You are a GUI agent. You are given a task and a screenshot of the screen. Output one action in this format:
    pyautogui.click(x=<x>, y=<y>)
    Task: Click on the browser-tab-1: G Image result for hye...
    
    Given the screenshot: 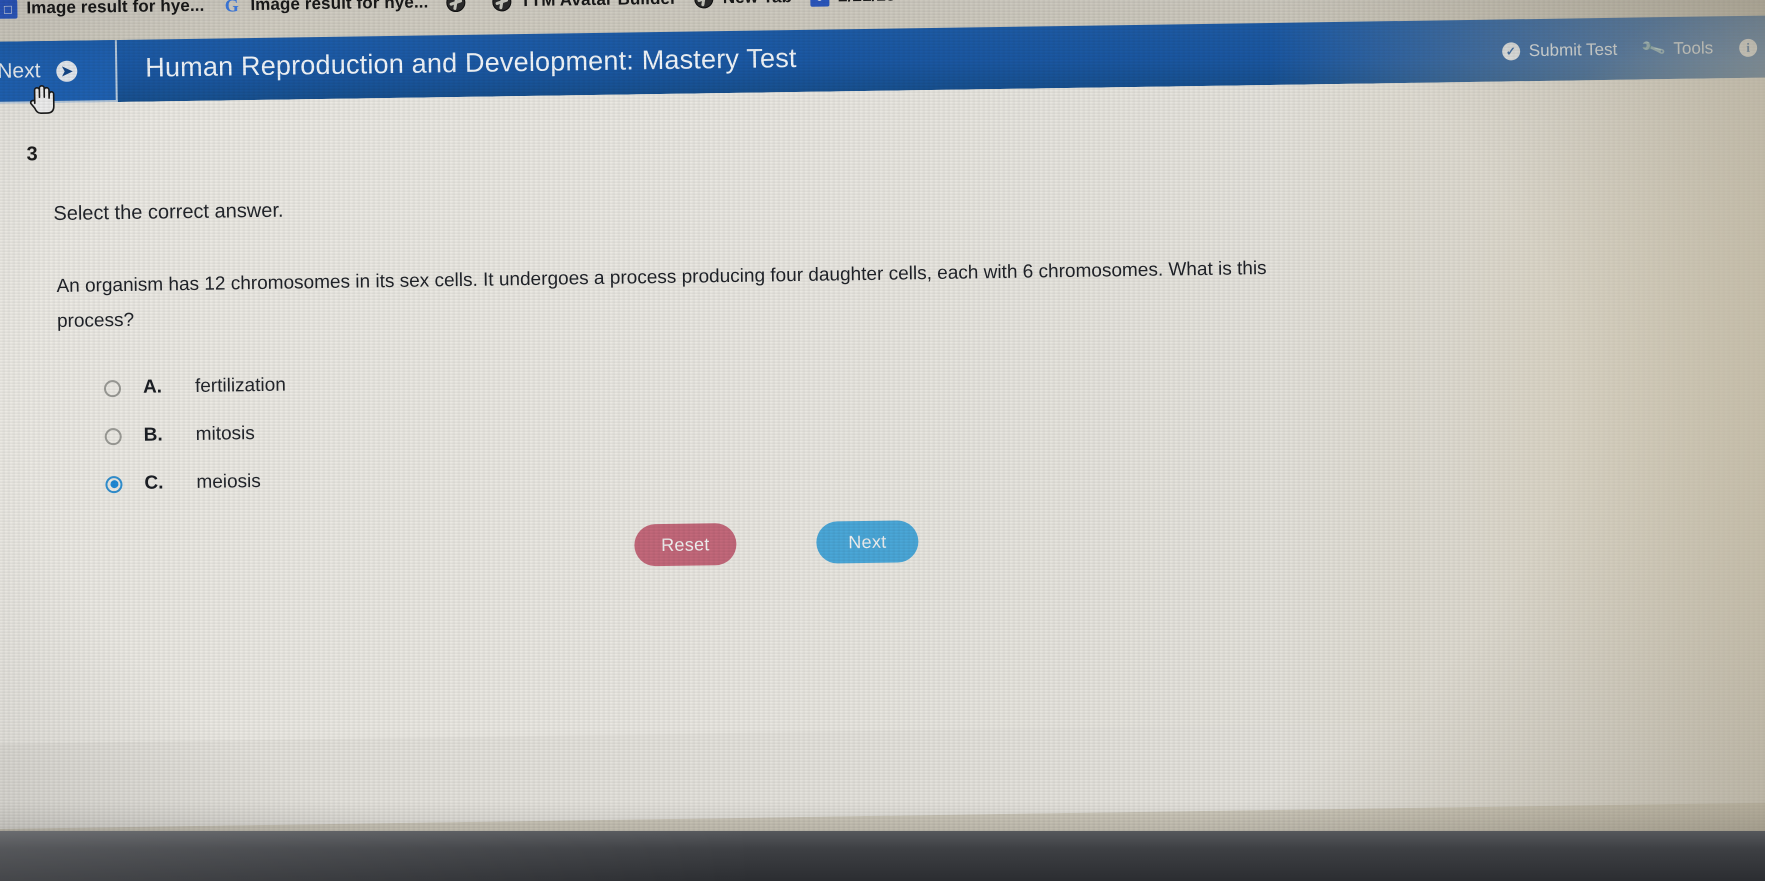 What is the action you would take?
    pyautogui.click(x=330, y=13)
    